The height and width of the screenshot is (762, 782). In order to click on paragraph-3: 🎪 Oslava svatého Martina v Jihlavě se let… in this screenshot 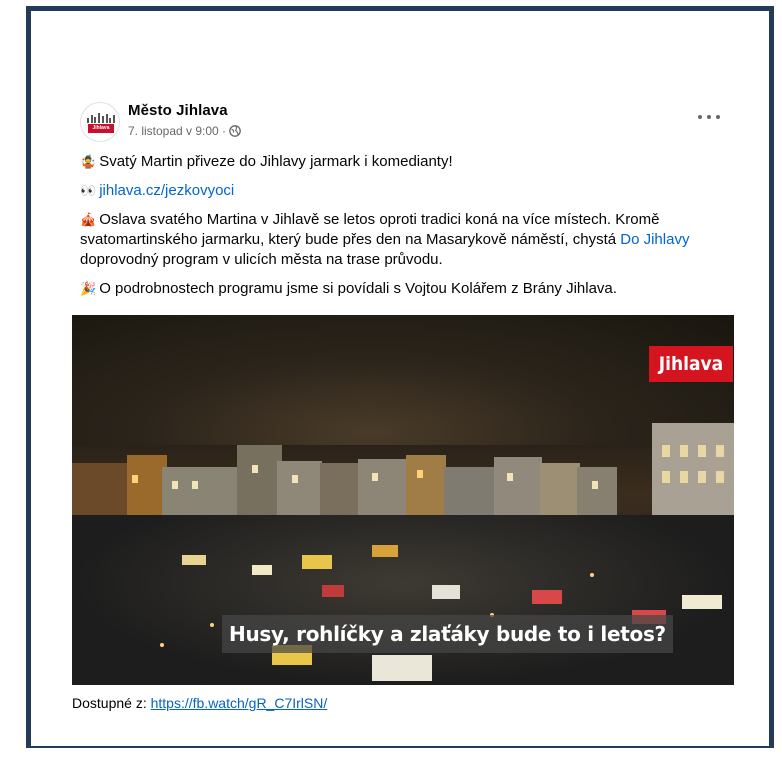, I will do `click(403, 240)`.